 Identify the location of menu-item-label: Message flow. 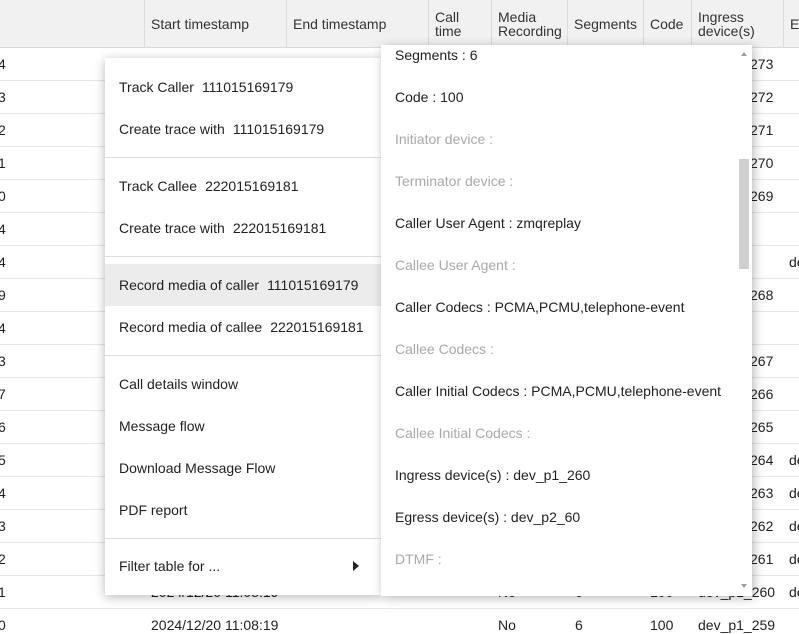
(162, 426).